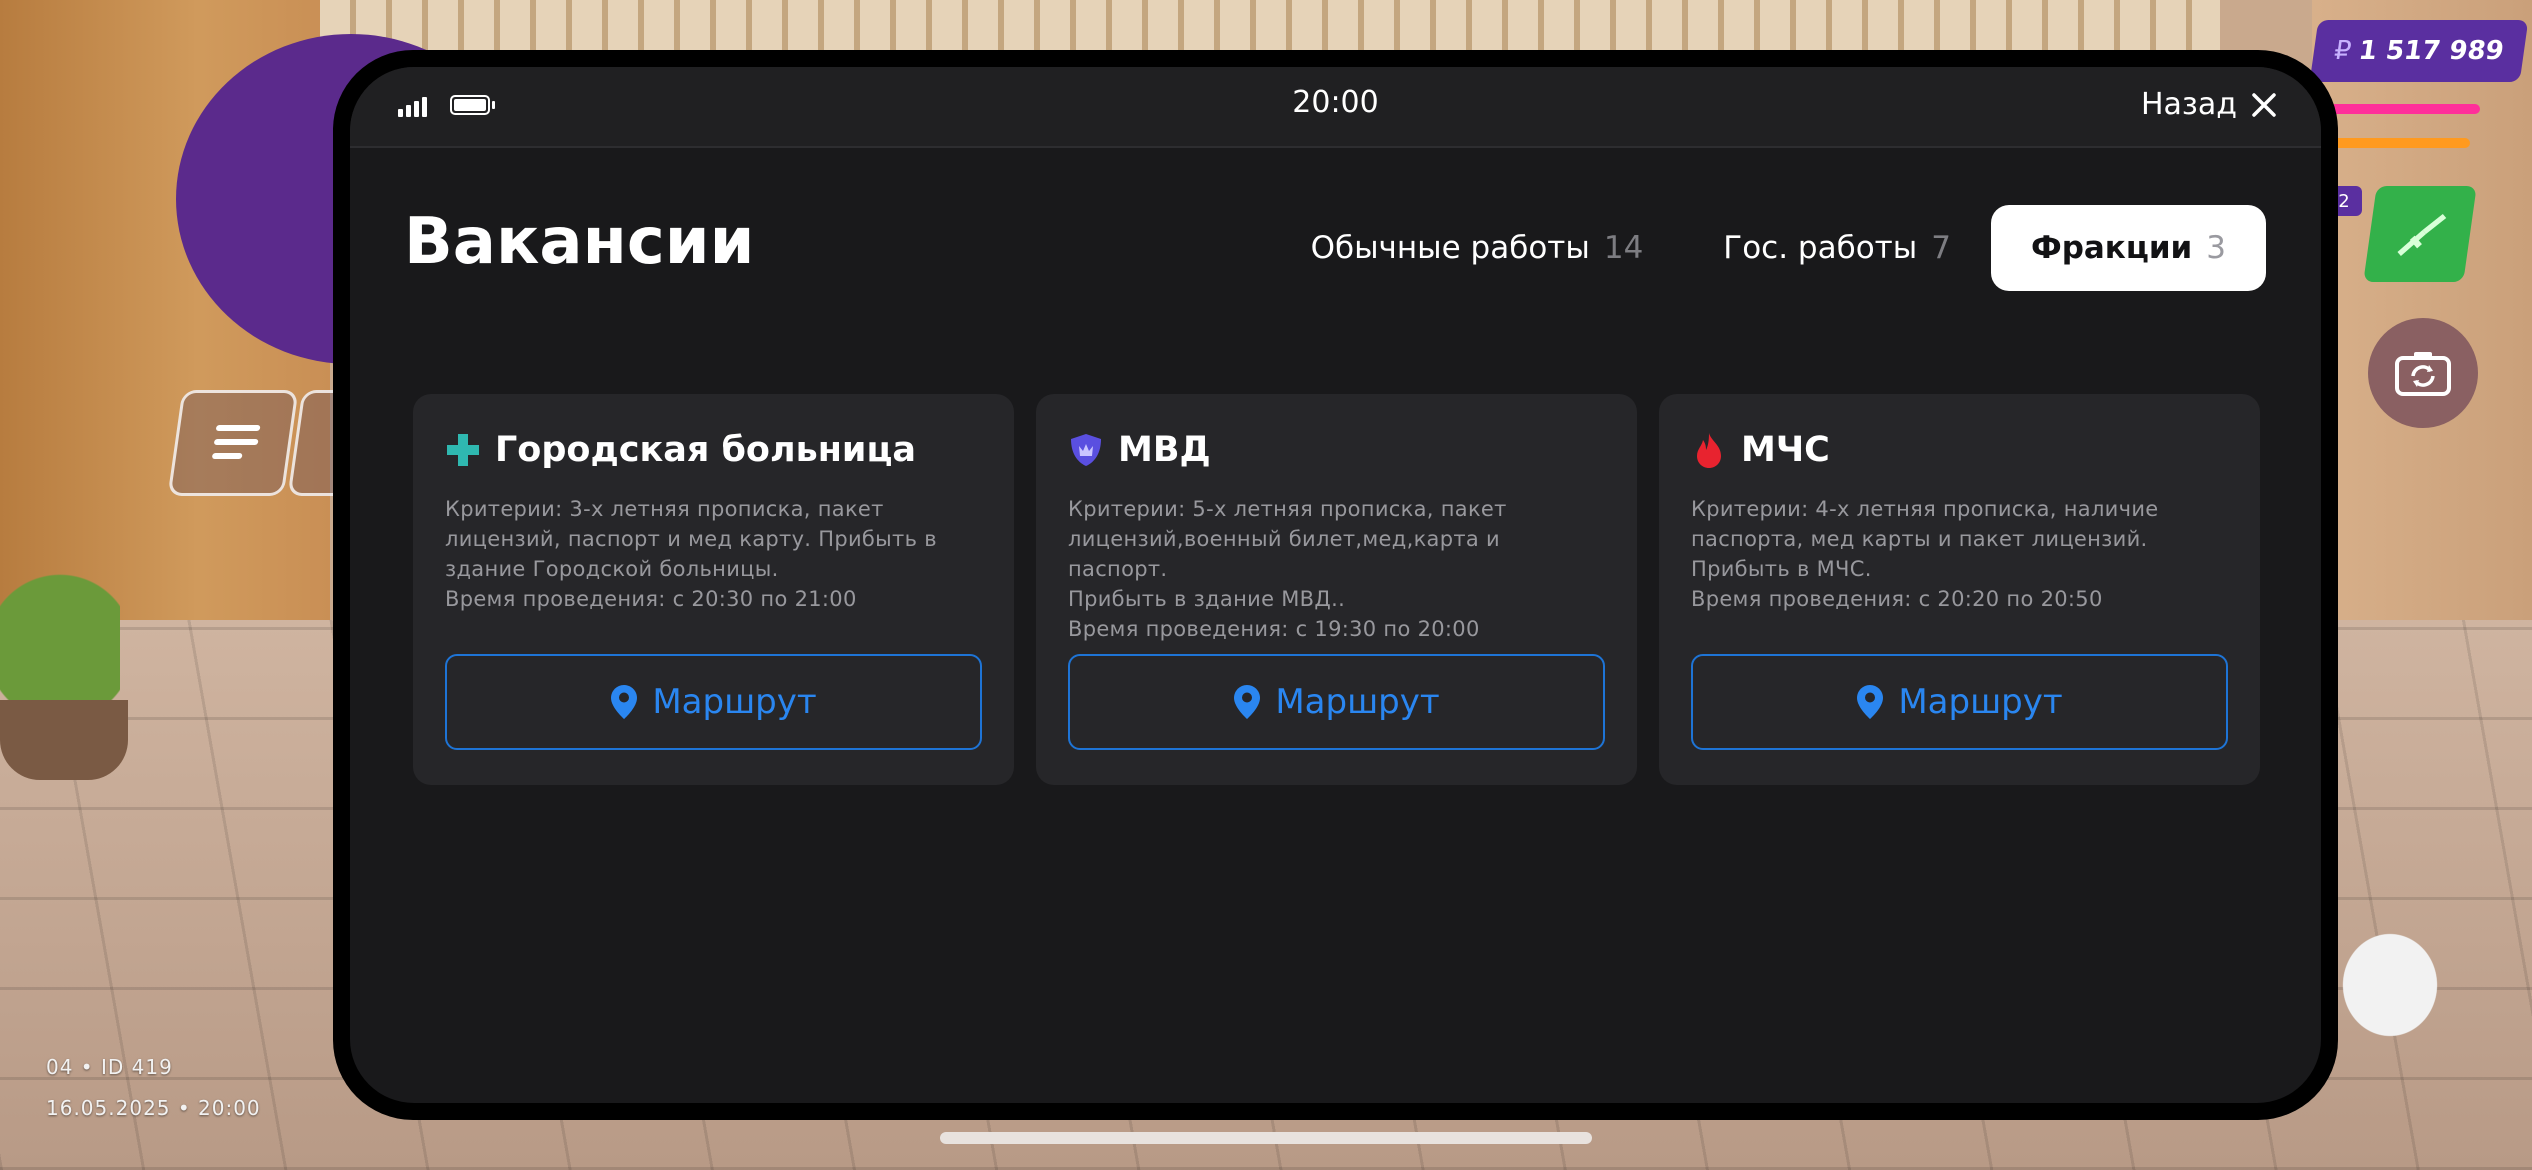 The height and width of the screenshot is (1170, 2532). Describe the element at coordinates (463, 450) in the screenshot. I see `medical-cross-icon` at that location.